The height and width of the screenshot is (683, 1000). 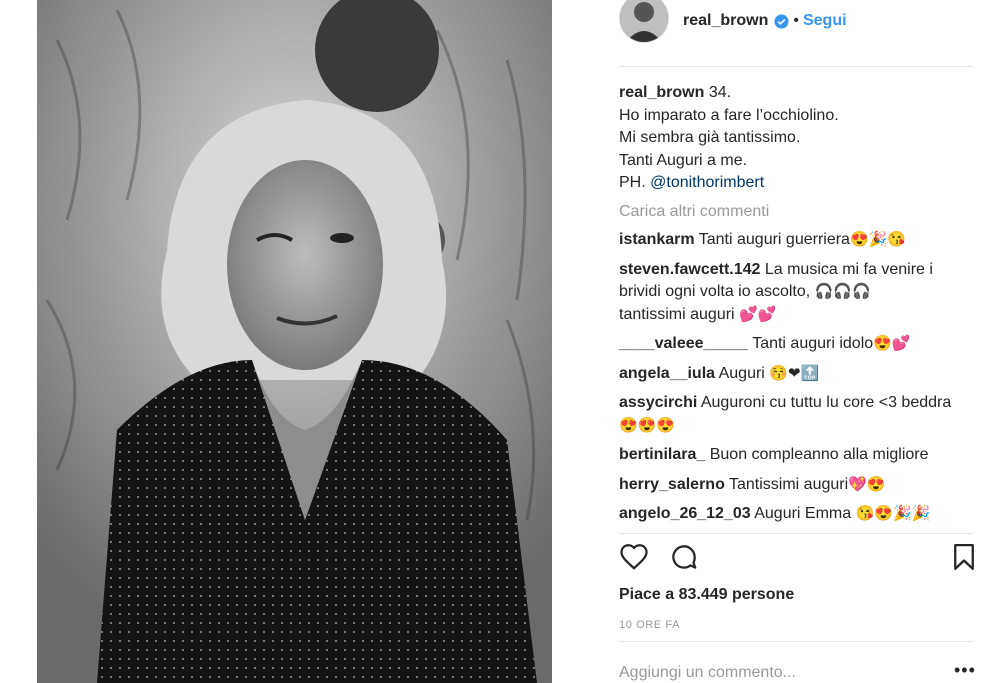 I want to click on post-header: real_brown • Segui, so click(x=796, y=21).